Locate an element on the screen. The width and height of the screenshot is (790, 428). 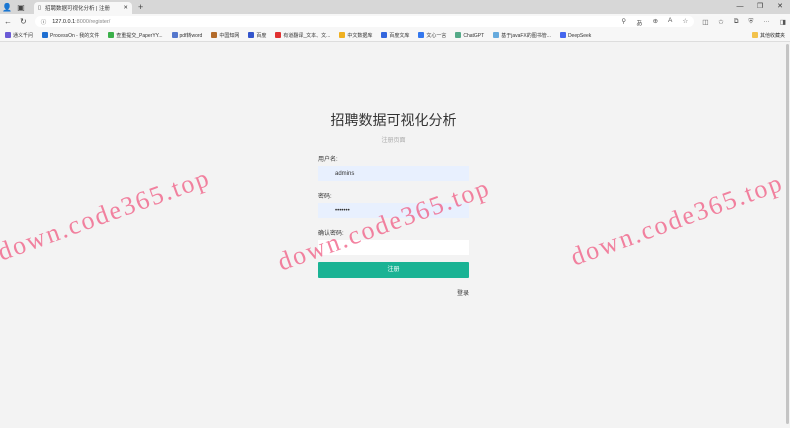
password-input: ••••••• is located at coordinates (393, 210).